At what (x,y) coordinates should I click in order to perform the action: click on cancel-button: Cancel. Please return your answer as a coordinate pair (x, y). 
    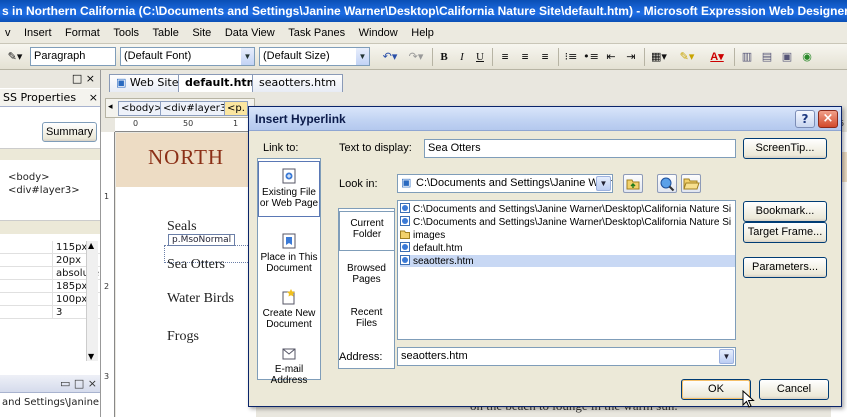
    Looking at the image, I should click on (794, 389).